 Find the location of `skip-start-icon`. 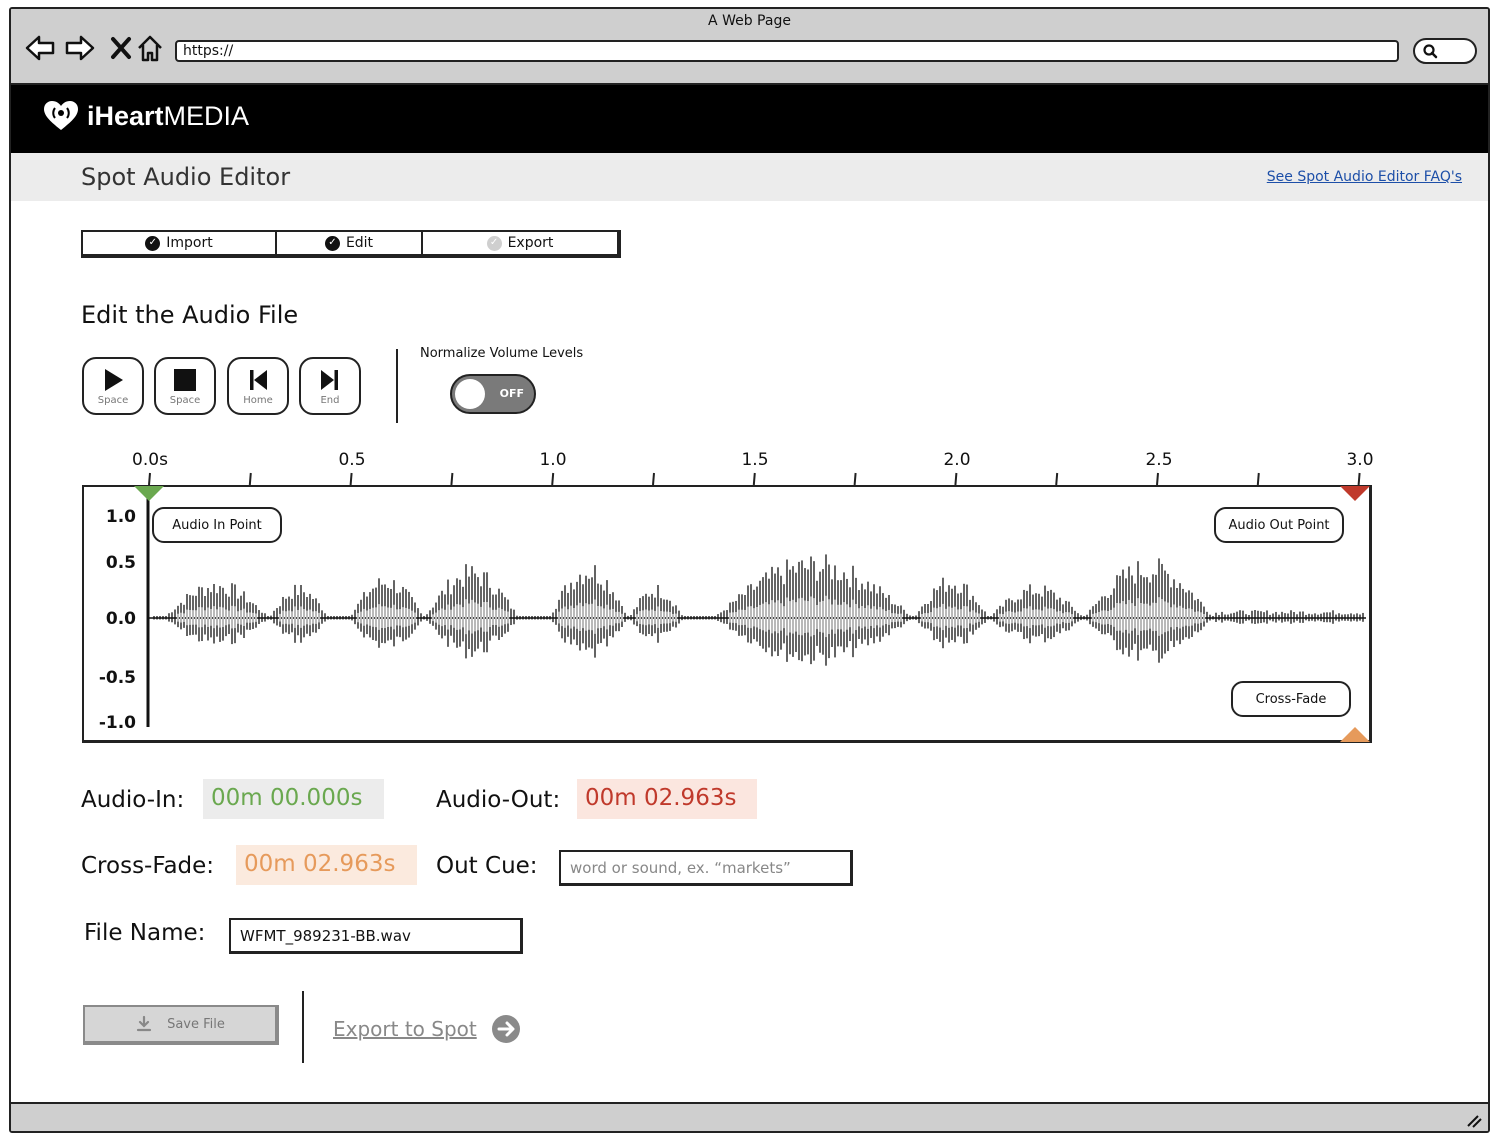

skip-start-icon is located at coordinates (258, 379).